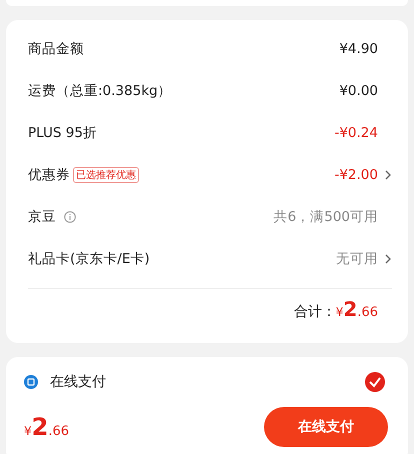 This screenshot has width=414, height=454. I want to click on checkbox, so click(375, 382).